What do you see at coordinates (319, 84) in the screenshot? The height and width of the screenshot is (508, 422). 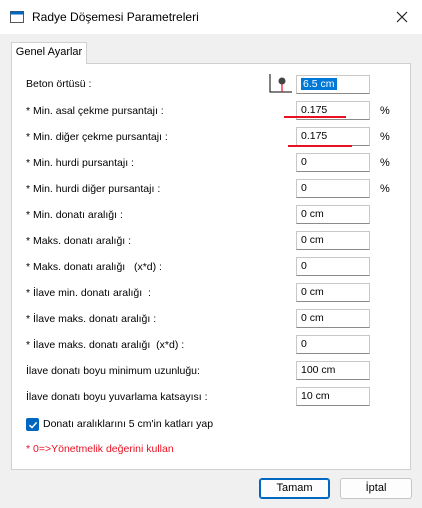 I see `beton-ortusu-value: 6.5 cm` at bounding box center [319, 84].